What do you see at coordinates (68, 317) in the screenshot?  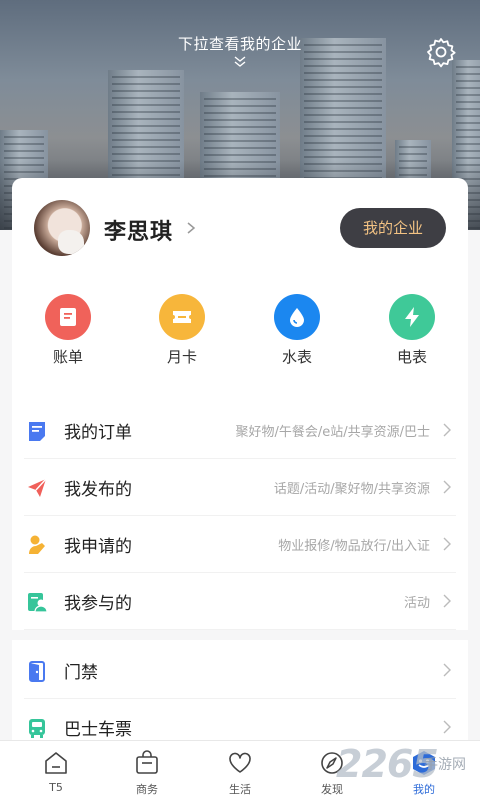 I see `bill-icon` at bounding box center [68, 317].